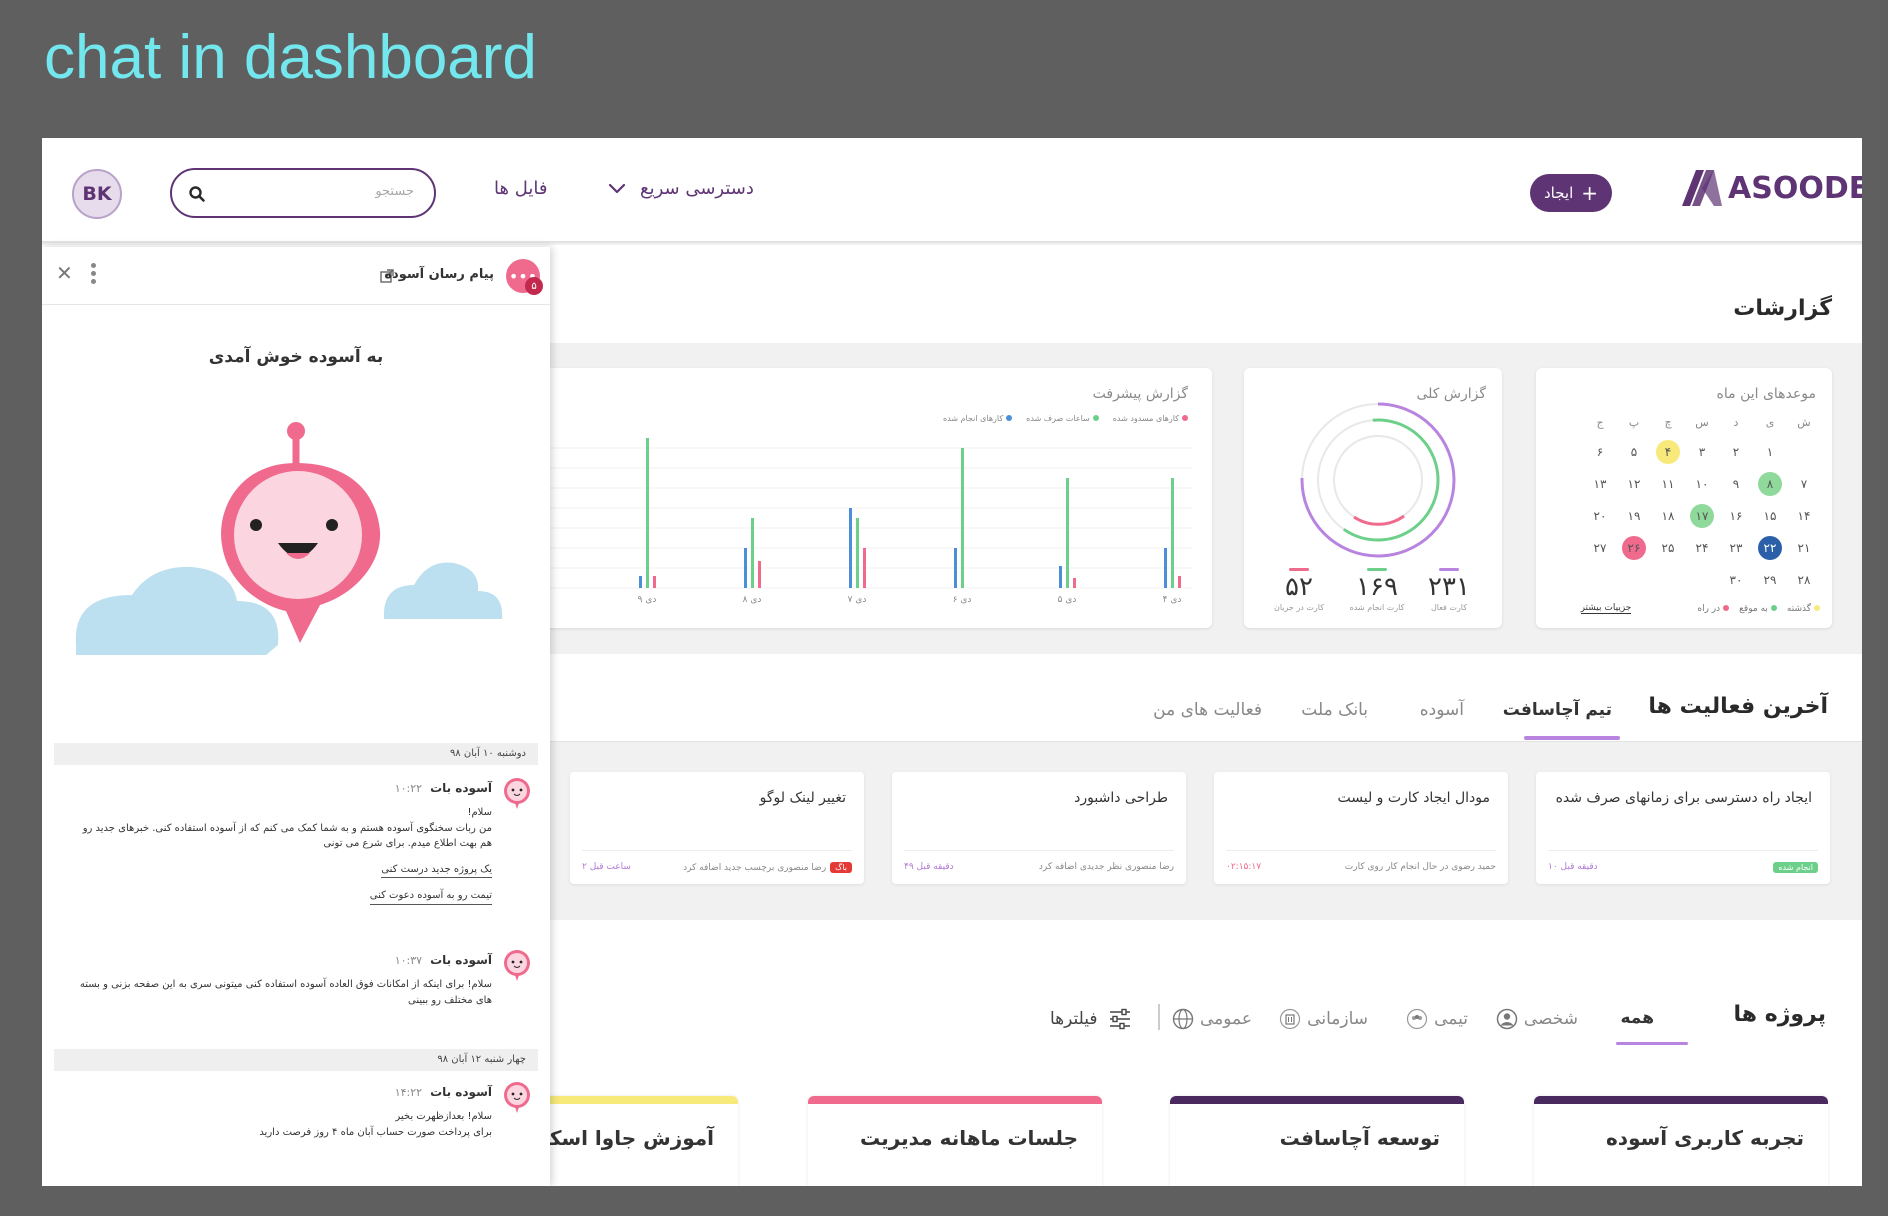 This screenshot has width=1888, height=1216. What do you see at coordinates (1377, 590) in the screenshot?
I see `stat-done: ۱۶۹ کارت انجام شده` at bounding box center [1377, 590].